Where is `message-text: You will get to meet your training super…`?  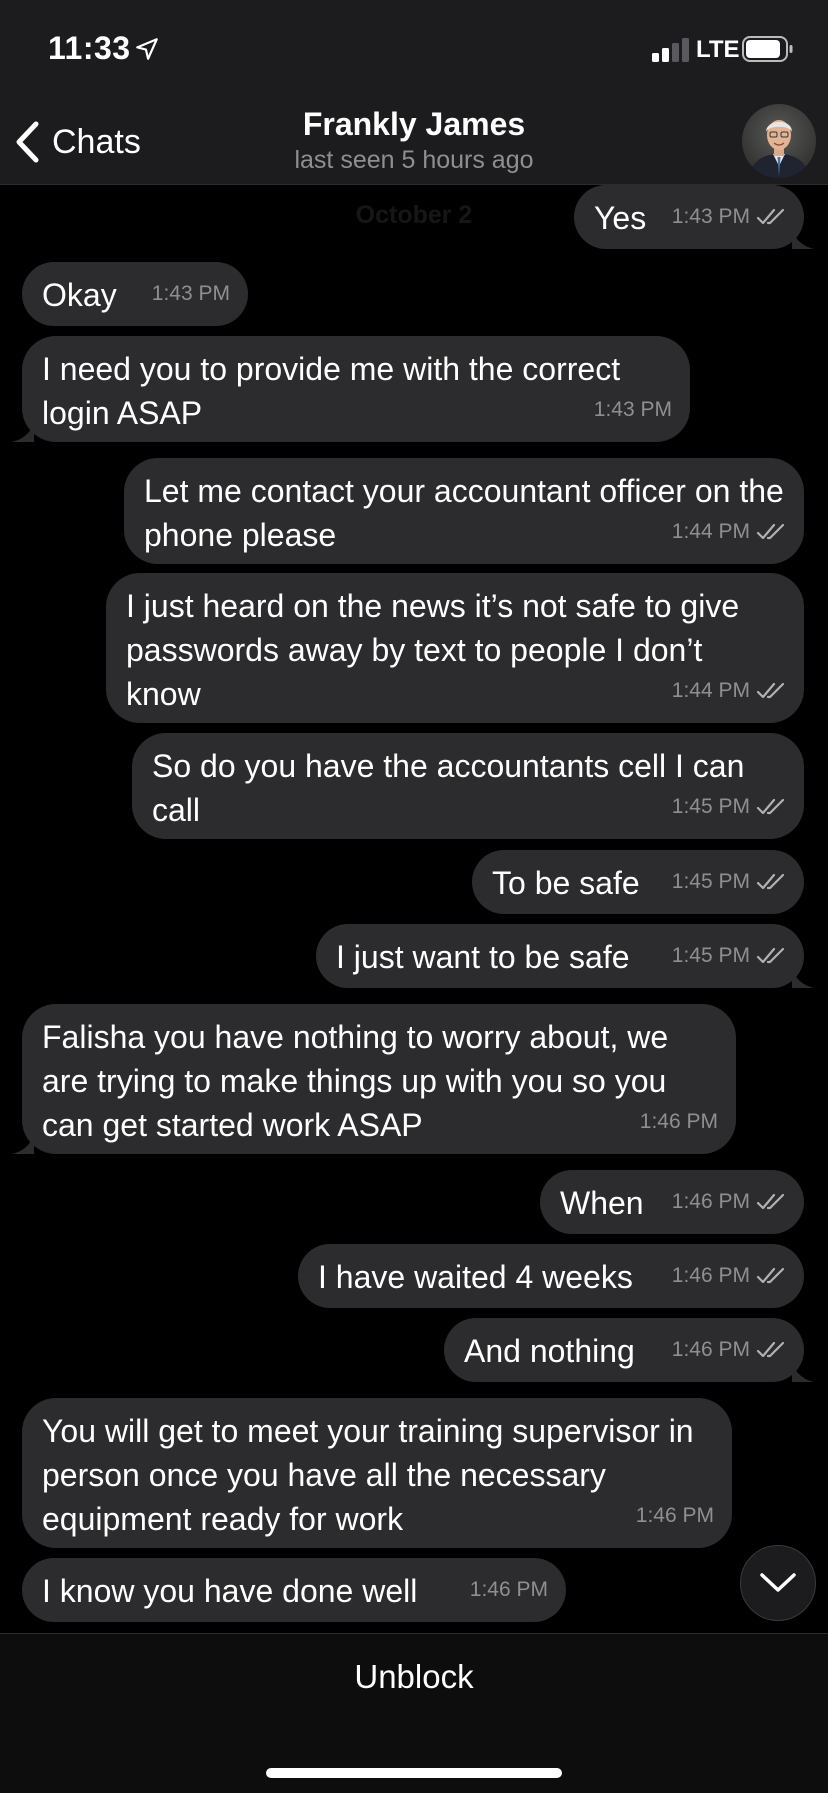
message-text: You will get to meet your training super… is located at coordinates (368, 1475).